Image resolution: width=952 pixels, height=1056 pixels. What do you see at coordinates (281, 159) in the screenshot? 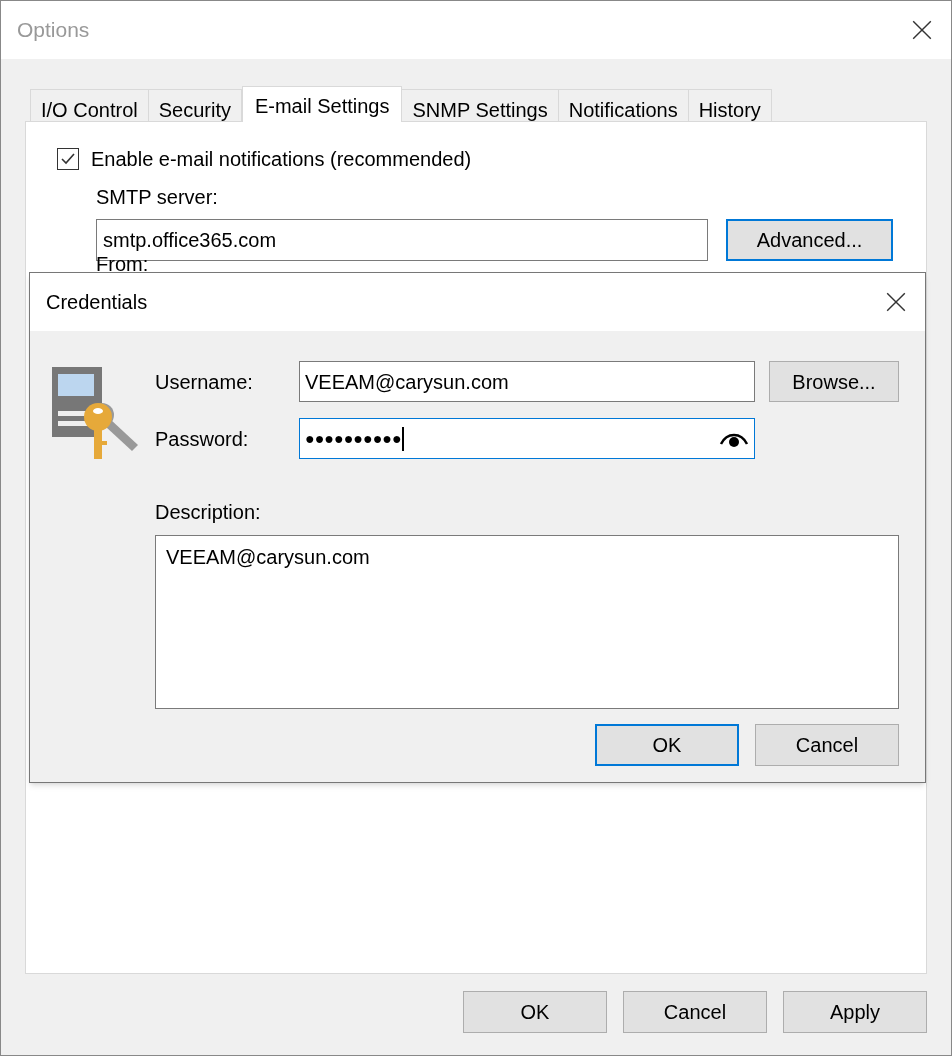
I see `checkbox-label: Enable e-mail notifications (recommended)` at bounding box center [281, 159].